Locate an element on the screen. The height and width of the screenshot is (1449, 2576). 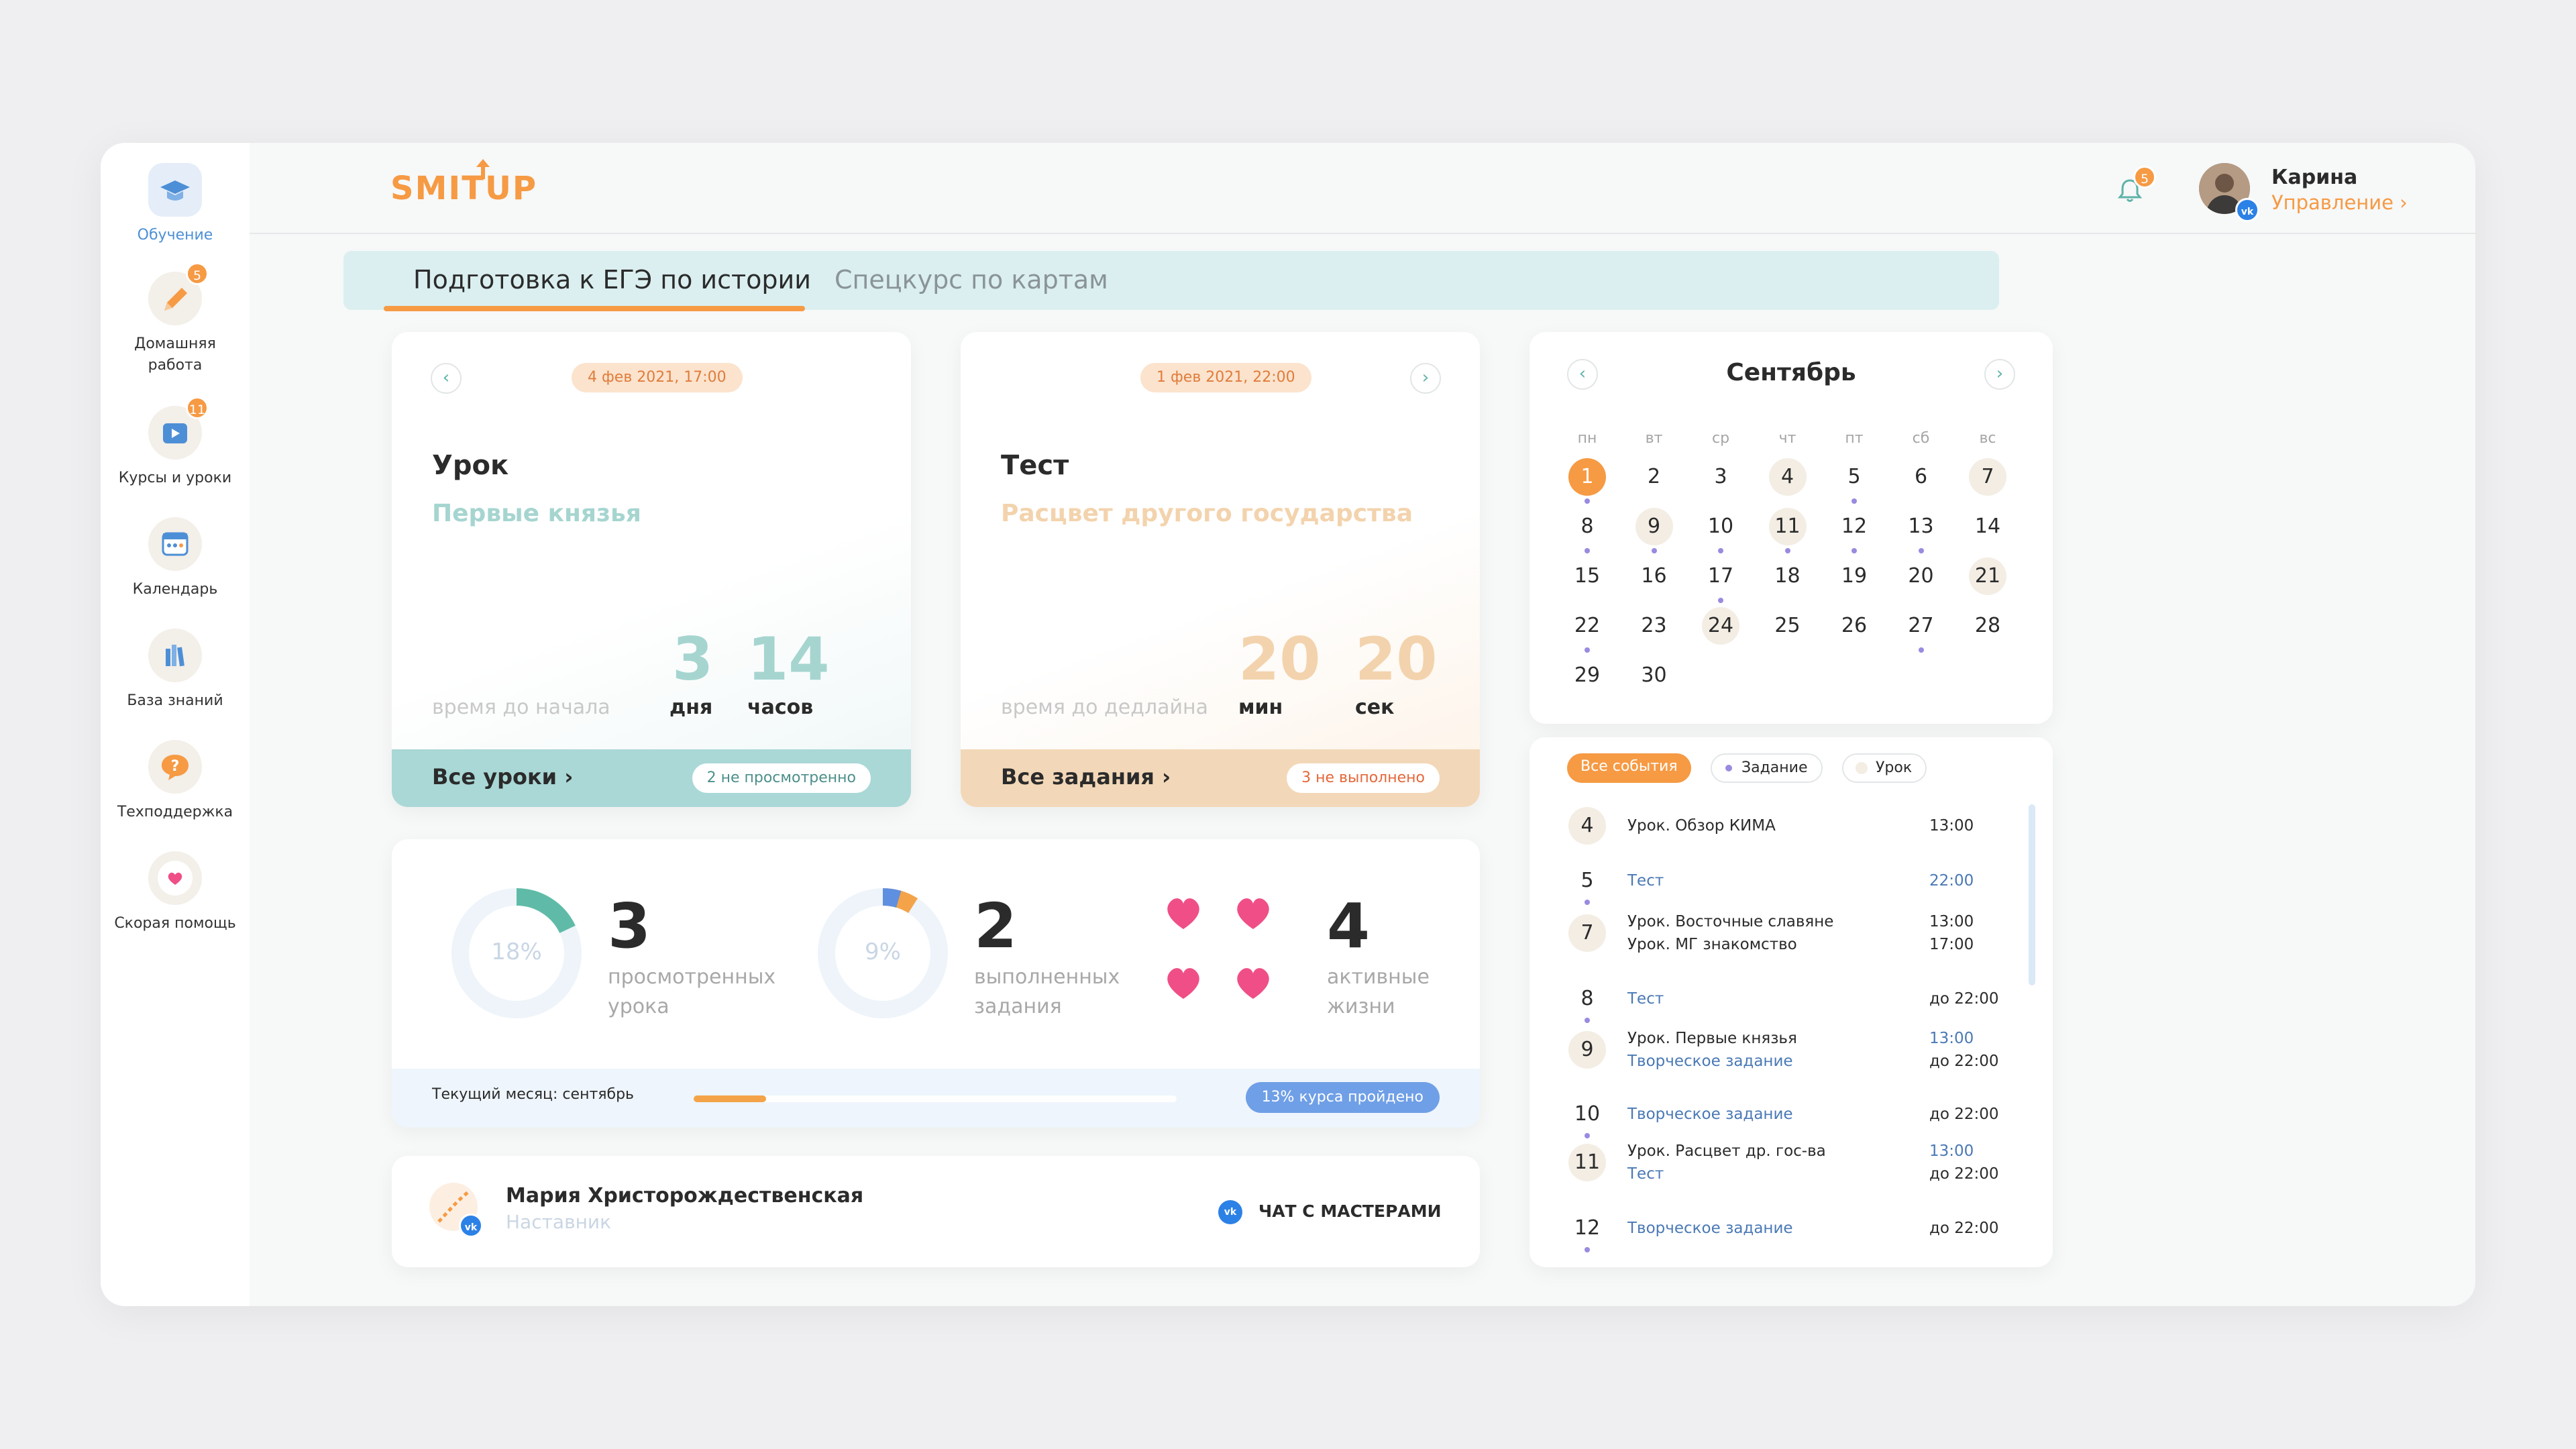
calendar-day: 14 is located at coordinates (1987, 526).